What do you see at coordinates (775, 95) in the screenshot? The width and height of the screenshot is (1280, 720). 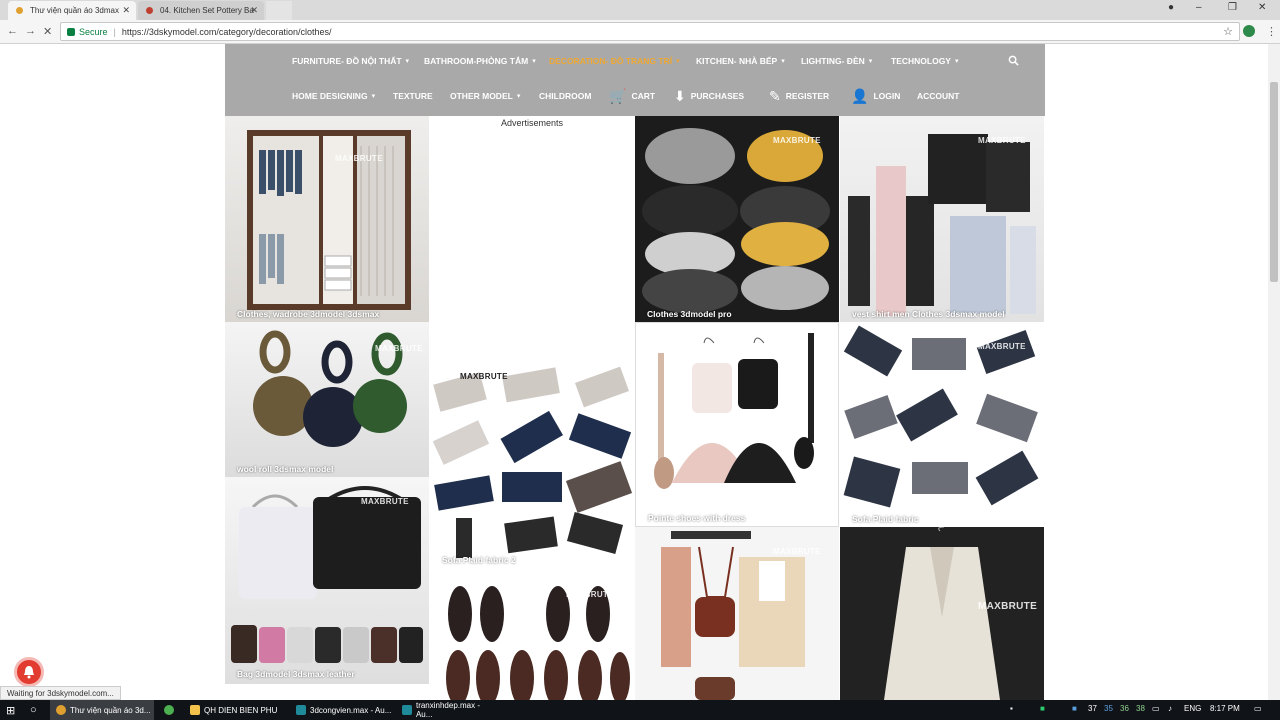 I see `edit-icon: ✎` at bounding box center [775, 95].